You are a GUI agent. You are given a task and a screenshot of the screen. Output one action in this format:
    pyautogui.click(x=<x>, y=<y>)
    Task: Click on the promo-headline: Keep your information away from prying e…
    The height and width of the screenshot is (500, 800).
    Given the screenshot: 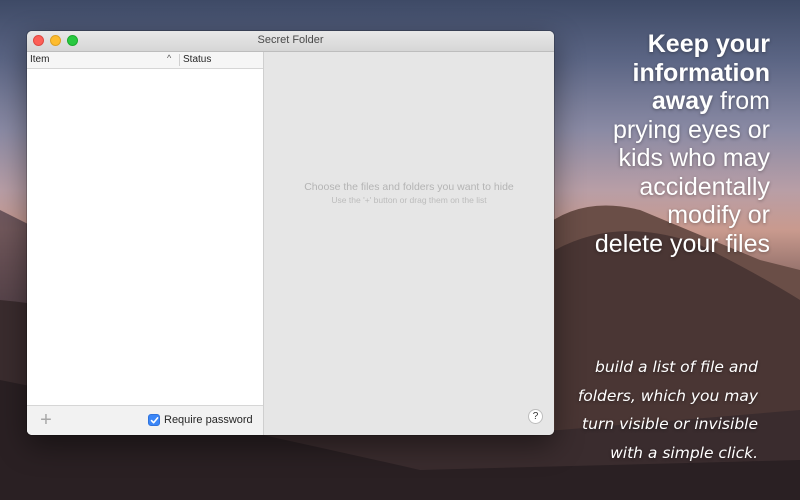 What is the action you would take?
    pyautogui.click(x=650, y=144)
    